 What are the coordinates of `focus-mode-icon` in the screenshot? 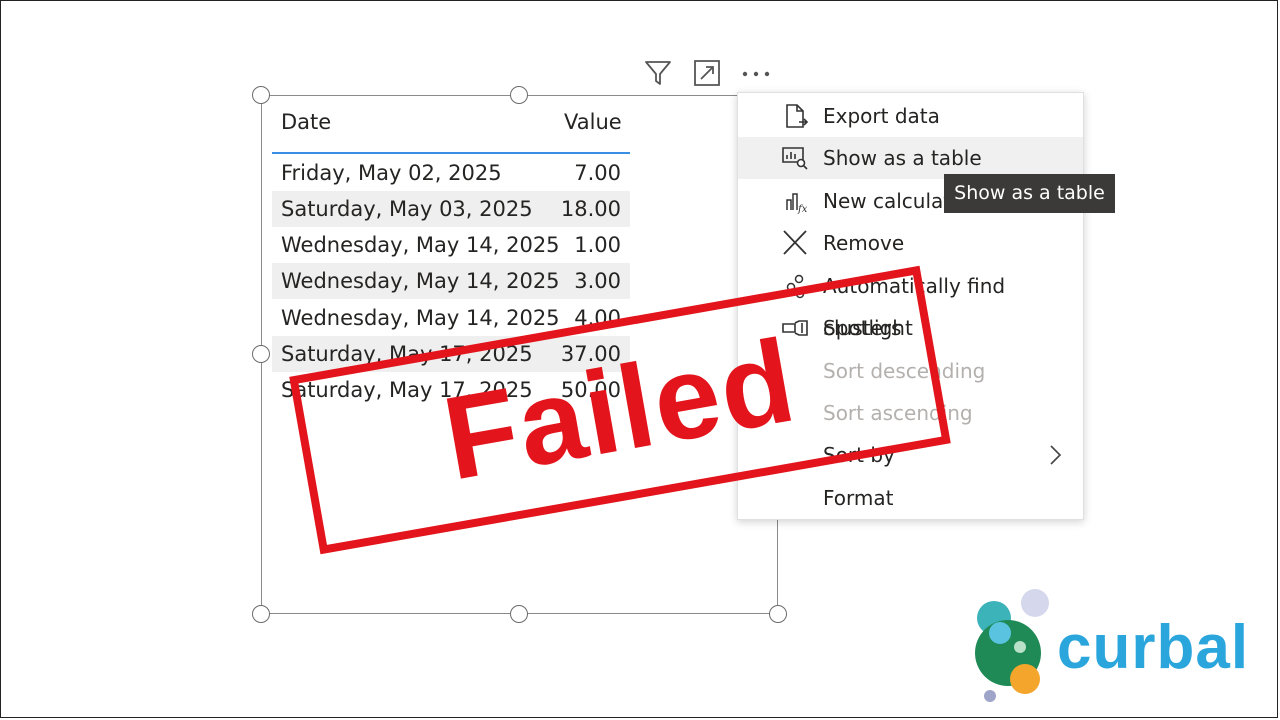 It's located at (707, 73).